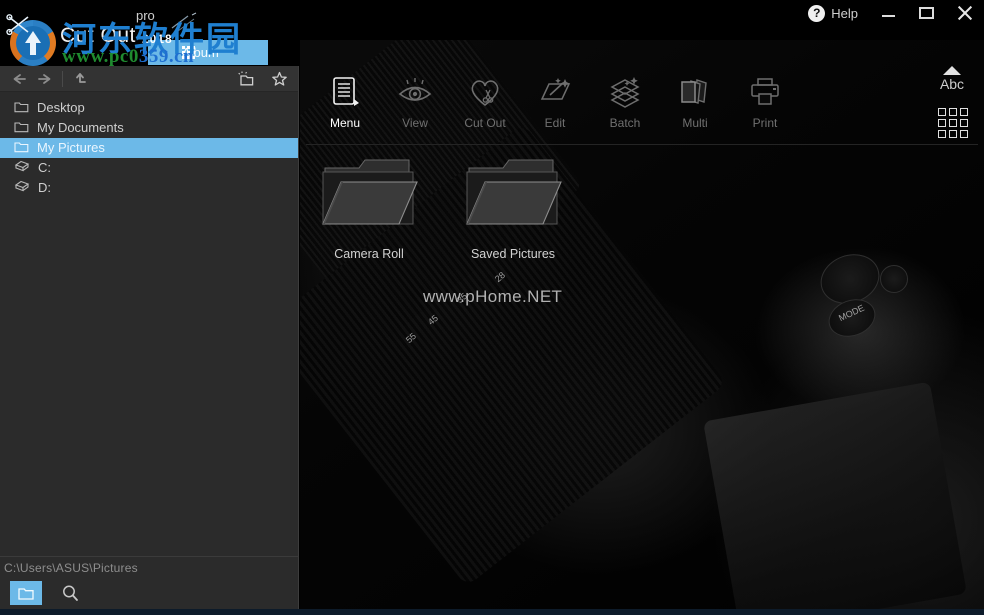 The height and width of the screenshot is (615, 984). What do you see at coordinates (166, 56) in the screenshot?
I see `watermark-url-blue: 359.cn` at bounding box center [166, 56].